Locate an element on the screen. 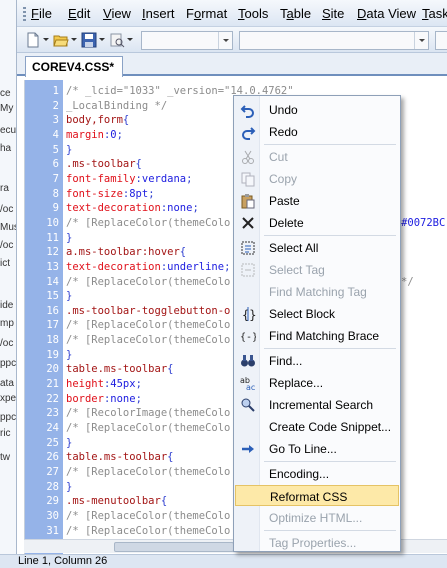  menu-insert: Insert is located at coordinates (158, 13).